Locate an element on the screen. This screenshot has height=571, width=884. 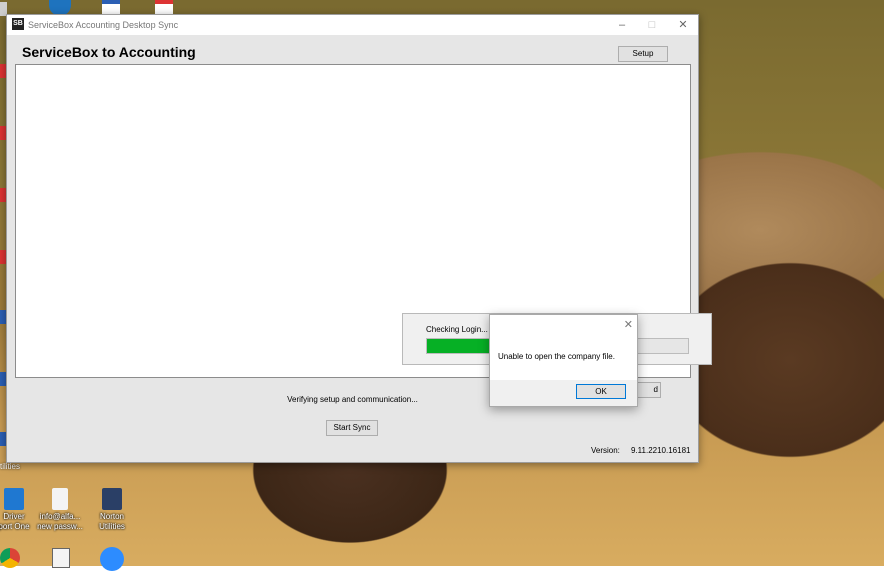
setup-button: Setup is located at coordinates (643, 54).